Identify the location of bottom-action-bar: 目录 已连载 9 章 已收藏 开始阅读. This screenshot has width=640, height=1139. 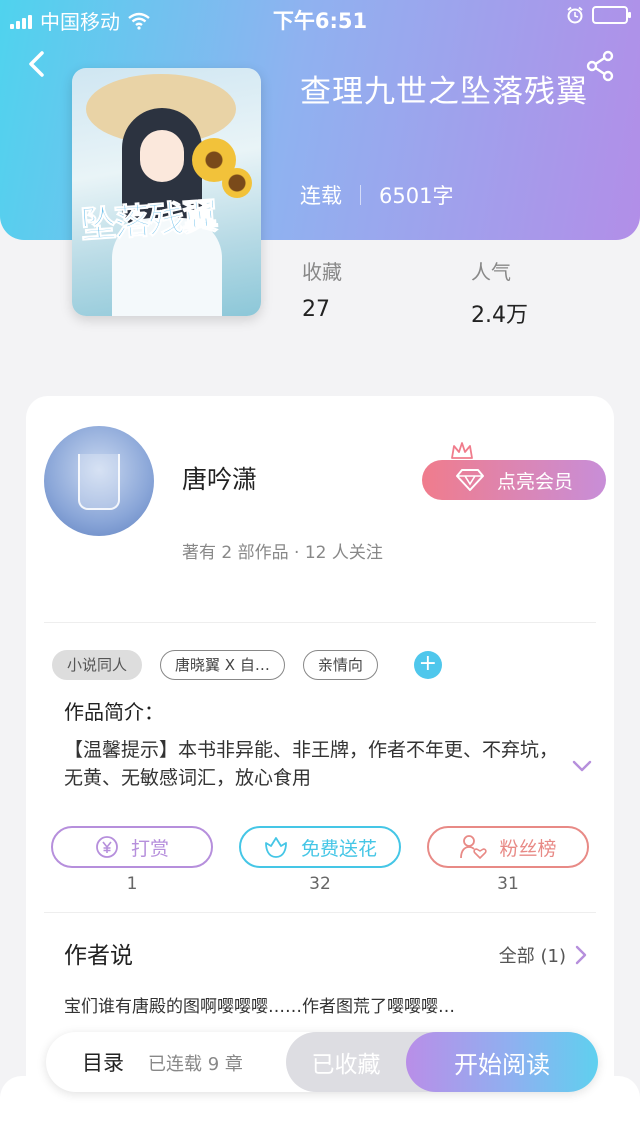
(322, 1062).